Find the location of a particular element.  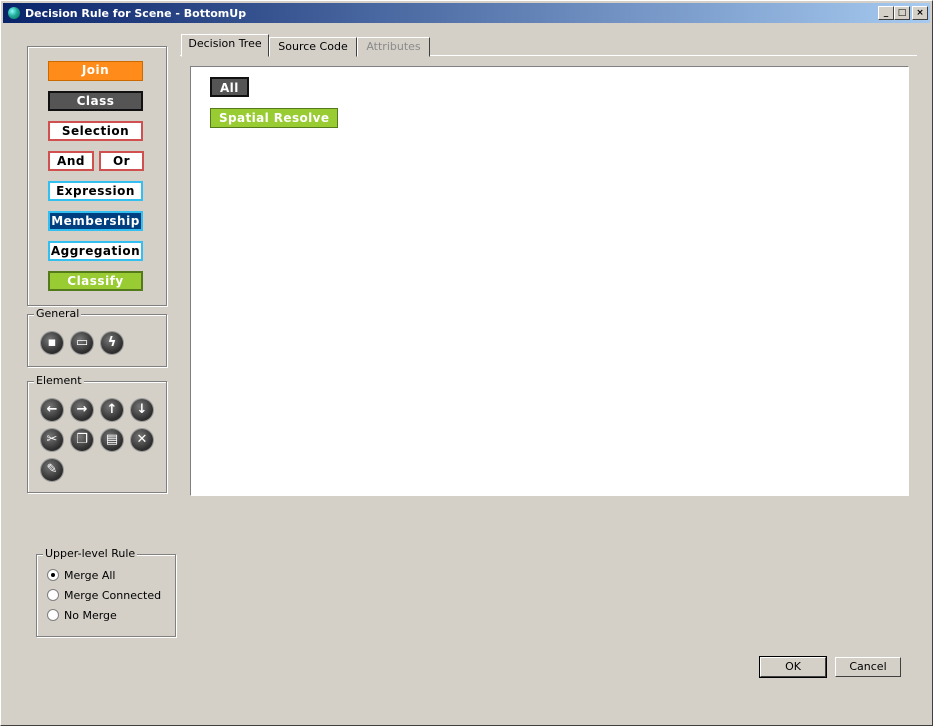

paste-icon: ▤ is located at coordinates (112, 440).